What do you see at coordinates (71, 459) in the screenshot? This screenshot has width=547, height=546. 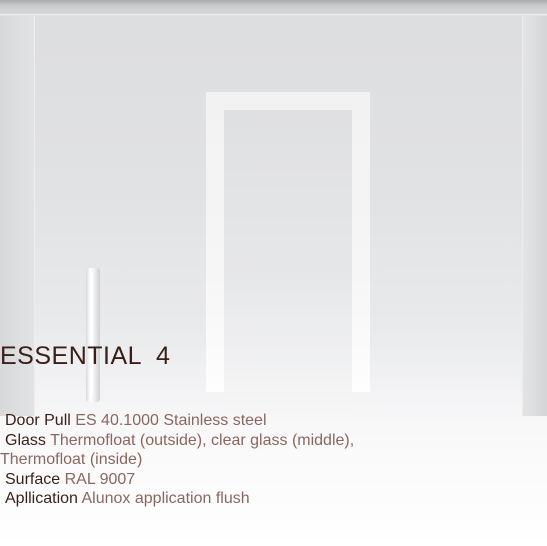 I see `spec-value: Thermofloat (inside)` at bounding box center [71, 459].